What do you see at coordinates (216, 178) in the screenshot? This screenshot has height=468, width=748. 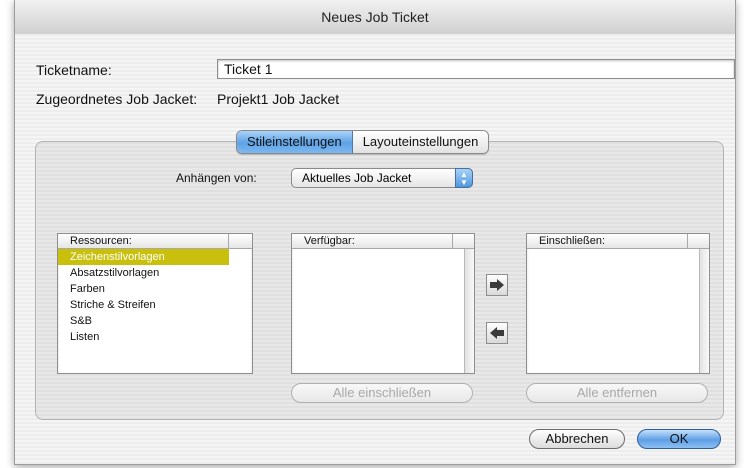 I see `append-from-label: Anhängen von:` at bounding box center [216, 178].